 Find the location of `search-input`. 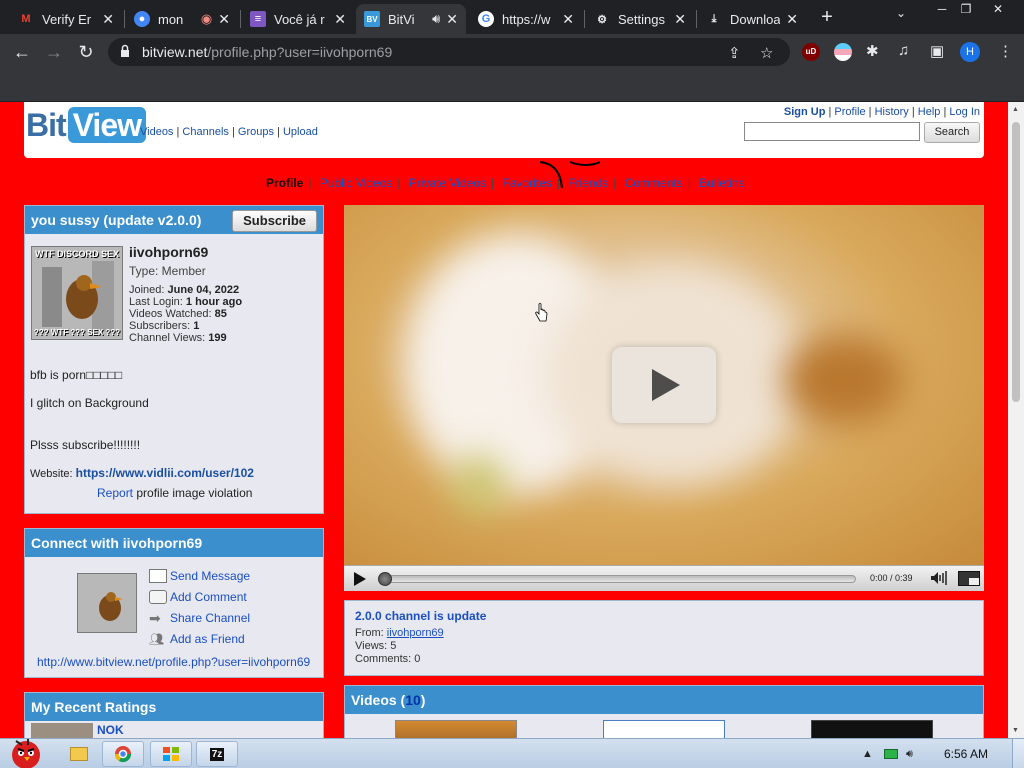

search-input is located at coordinates (832, 131).